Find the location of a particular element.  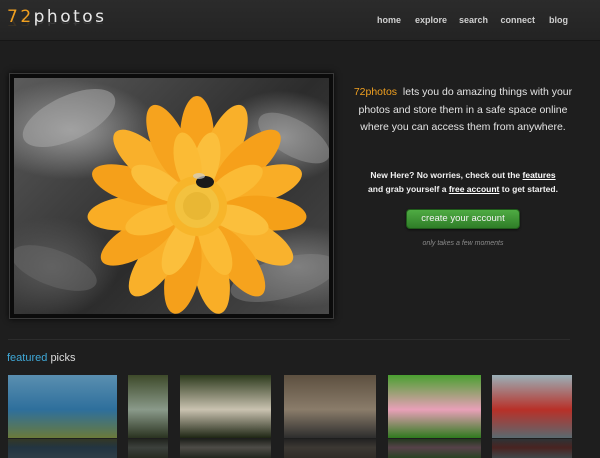

pink-flower-thumb-reflection is located at coordinates (434, 448).